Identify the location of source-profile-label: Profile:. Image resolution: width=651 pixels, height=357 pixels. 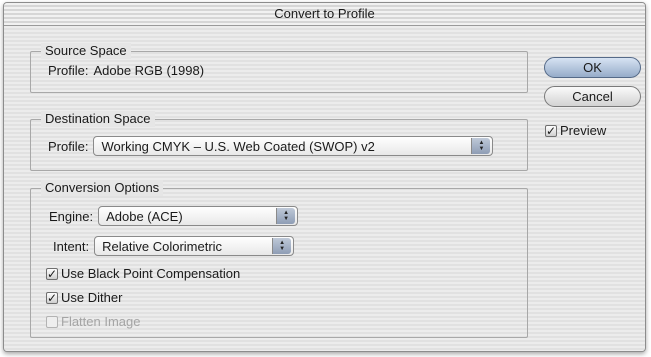
(68, 70).